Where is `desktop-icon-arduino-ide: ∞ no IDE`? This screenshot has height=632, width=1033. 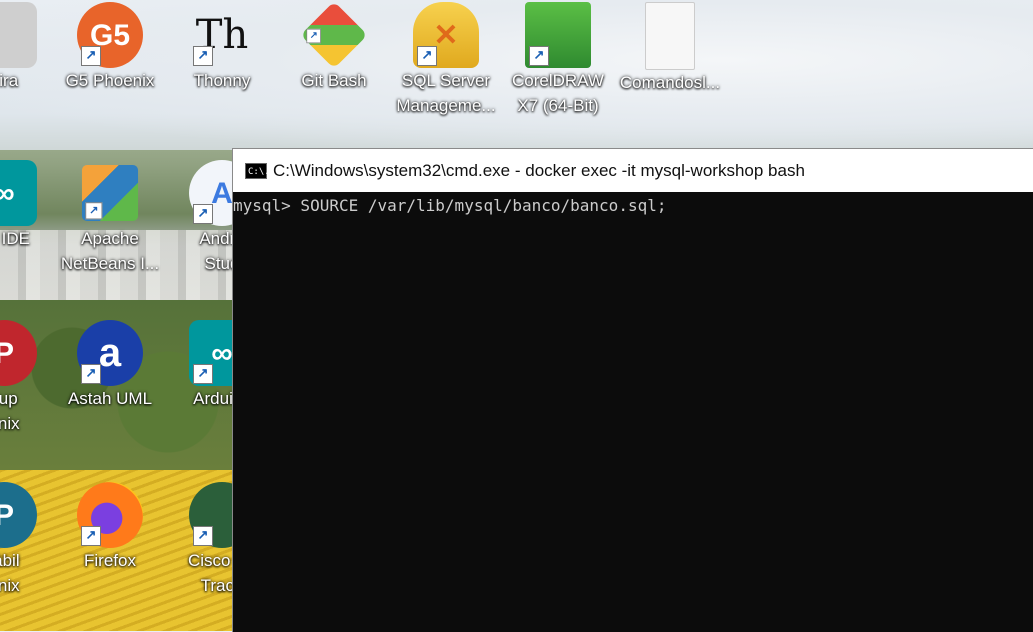 desktop-icon-arduino-ide: ∞ no IDE is located at coordinates (30, 205).